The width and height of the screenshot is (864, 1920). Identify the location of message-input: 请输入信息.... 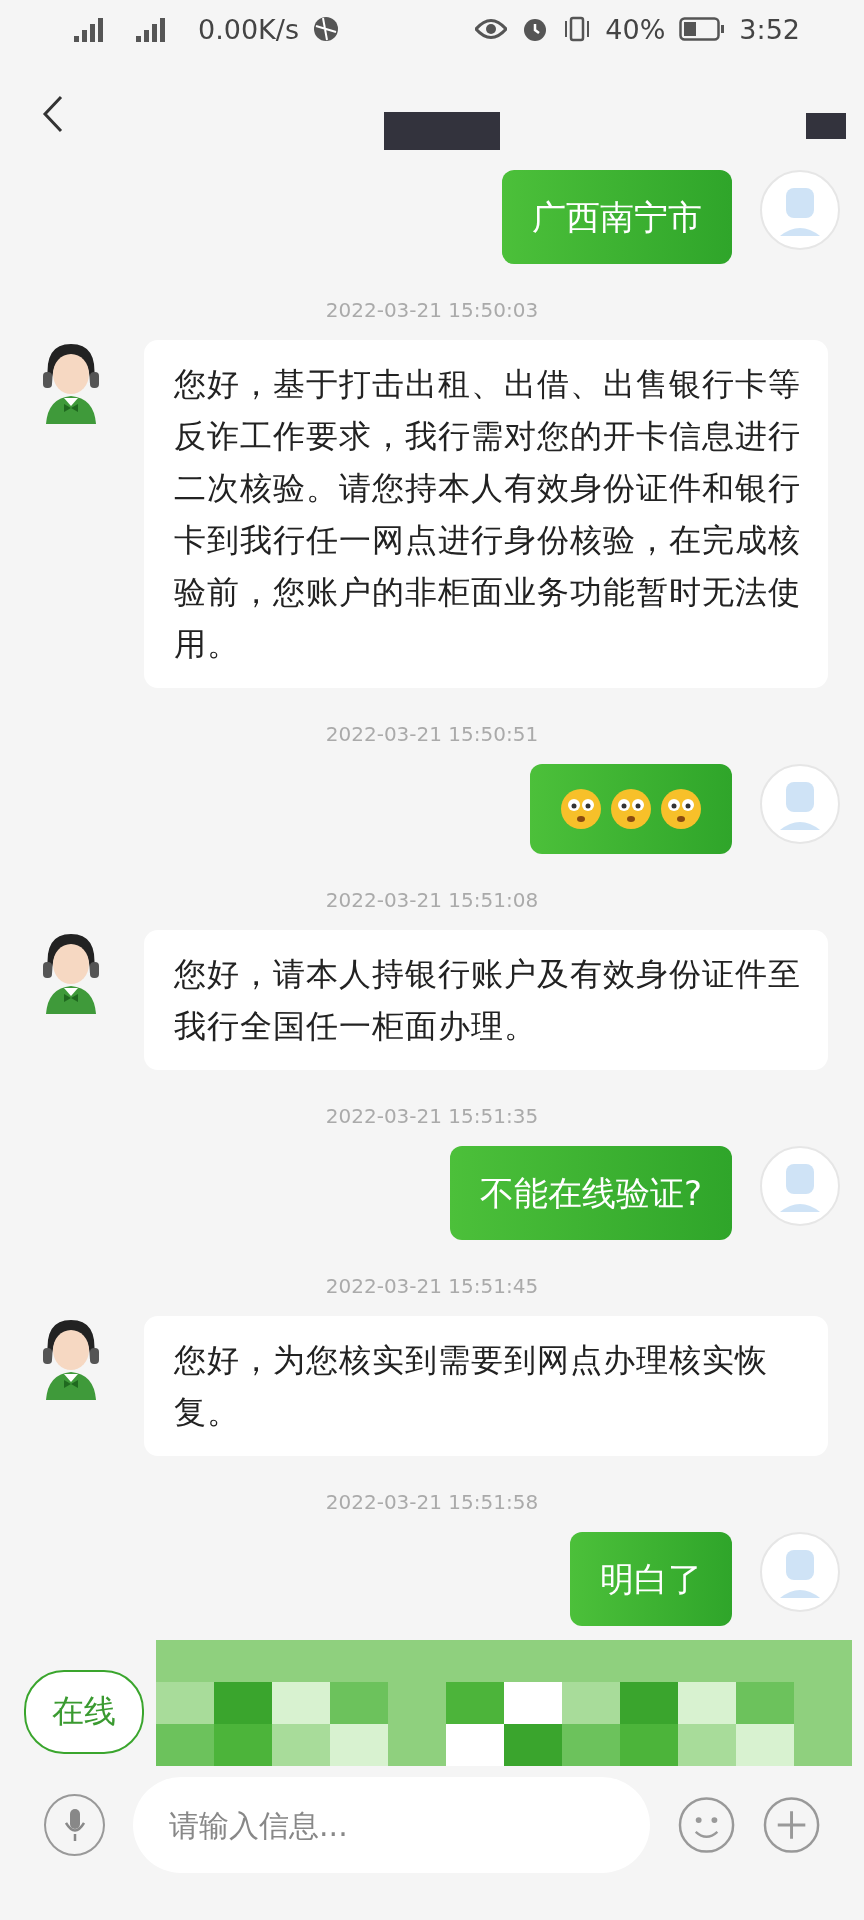
(391, 1825).